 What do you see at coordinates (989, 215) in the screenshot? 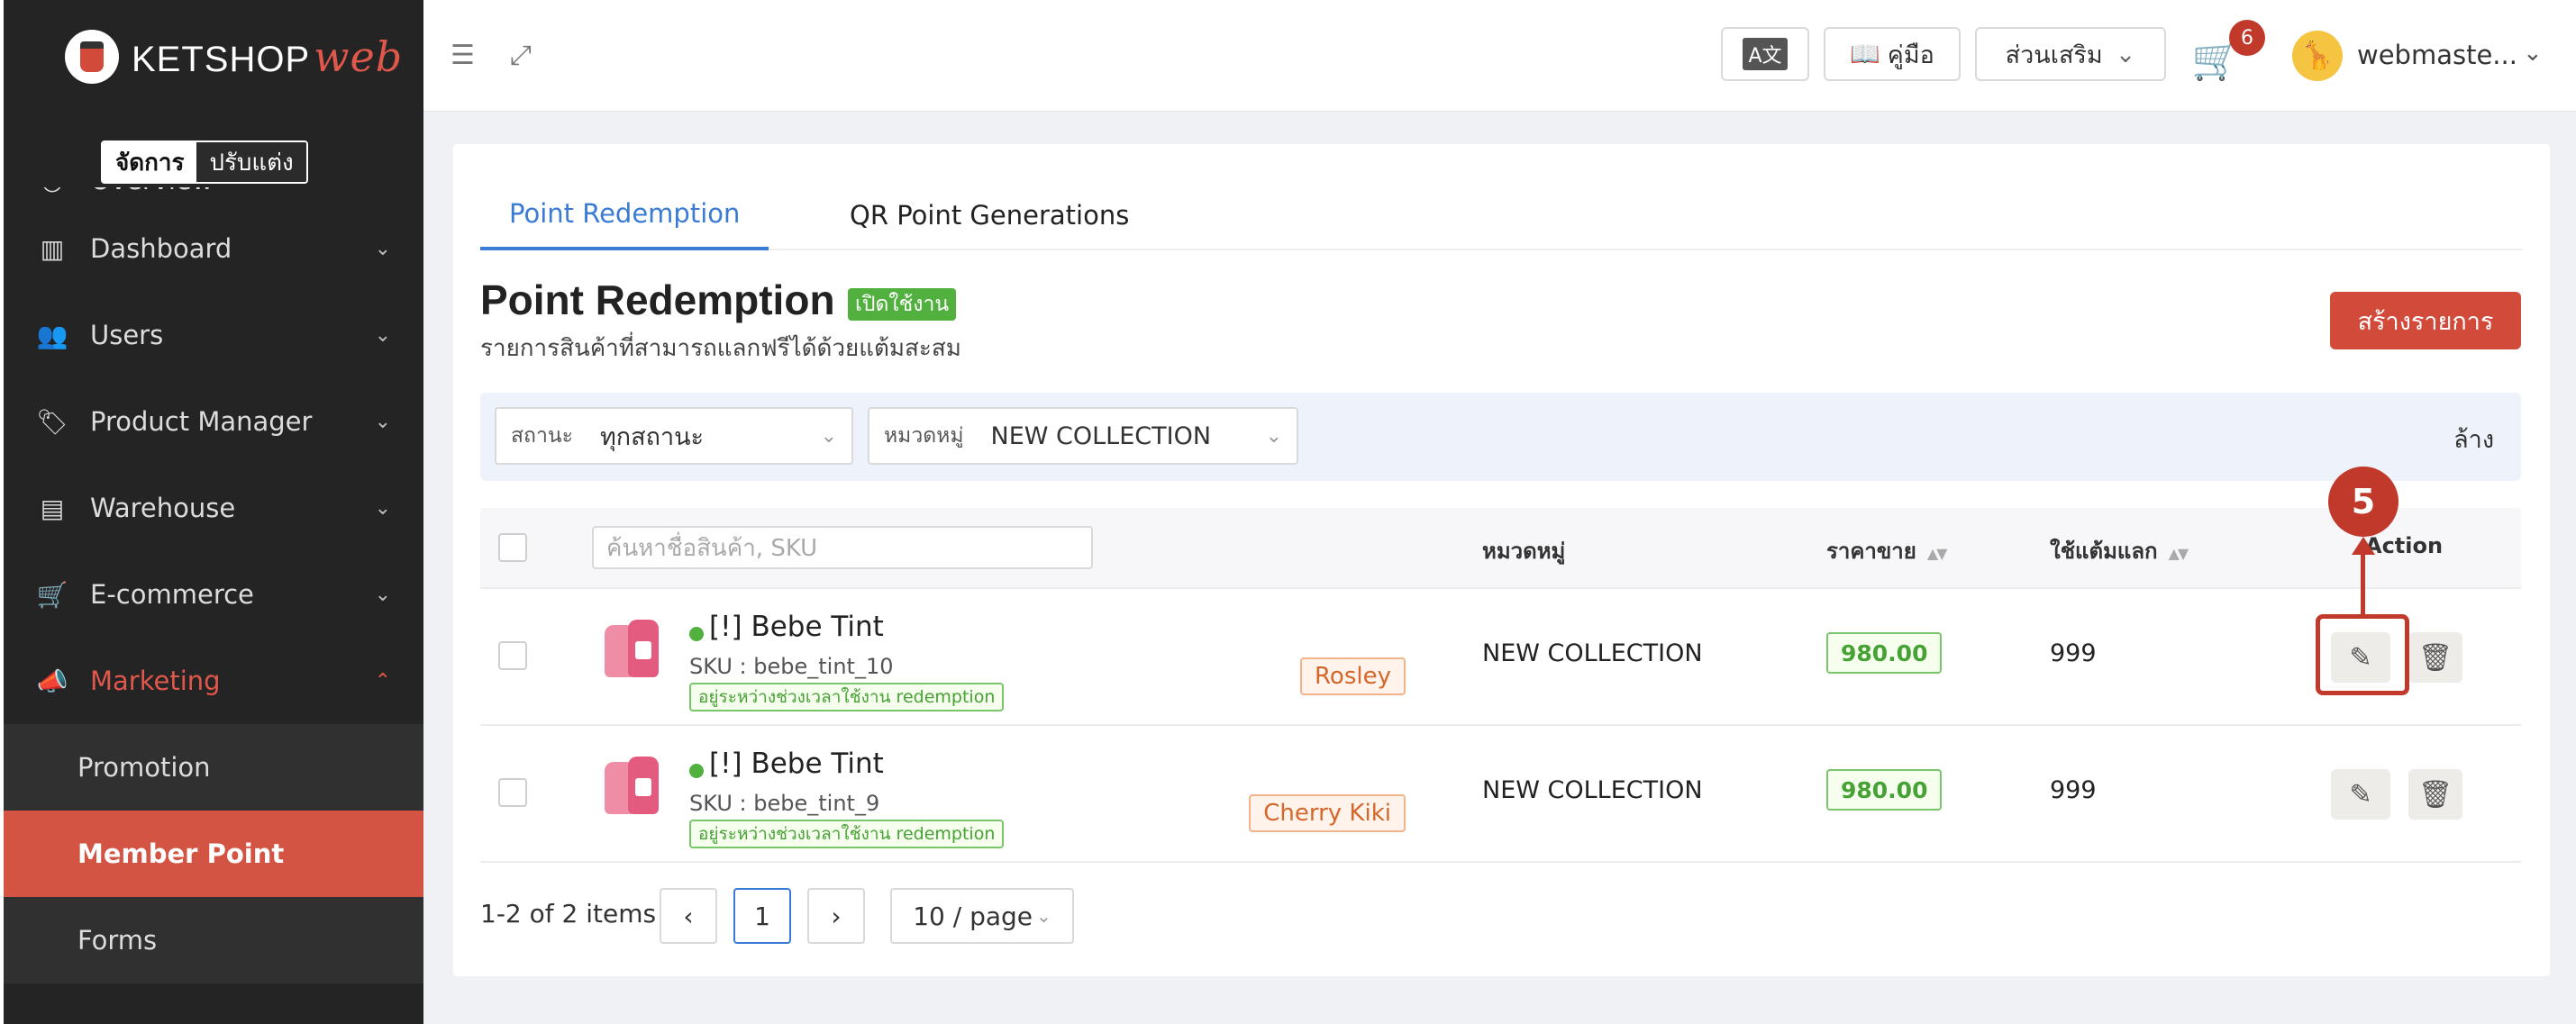
I see `tab-qr-point-generations: QR Point Generations` at bounding box center [989, 215].